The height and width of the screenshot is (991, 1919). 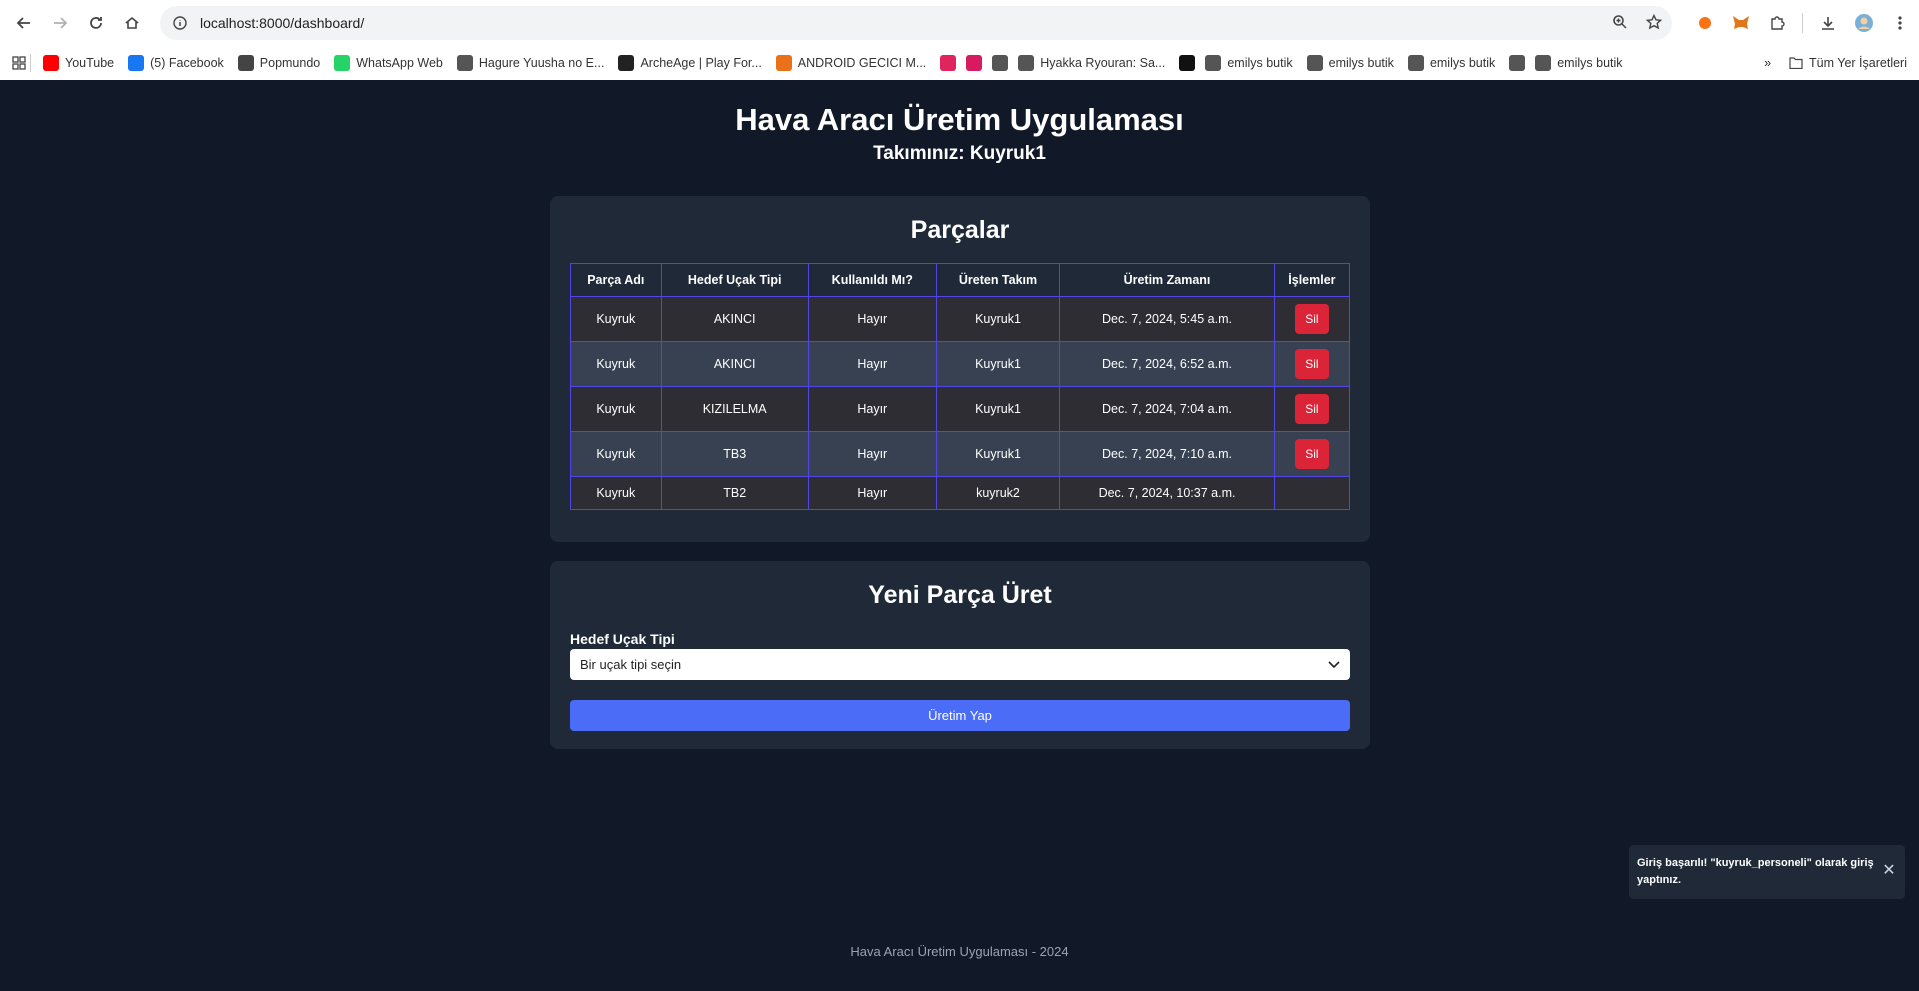 What do you see at coordinates (1620, 23) in the screenshot?
I see `zoom-icon` at bounding box center [1620, 23].